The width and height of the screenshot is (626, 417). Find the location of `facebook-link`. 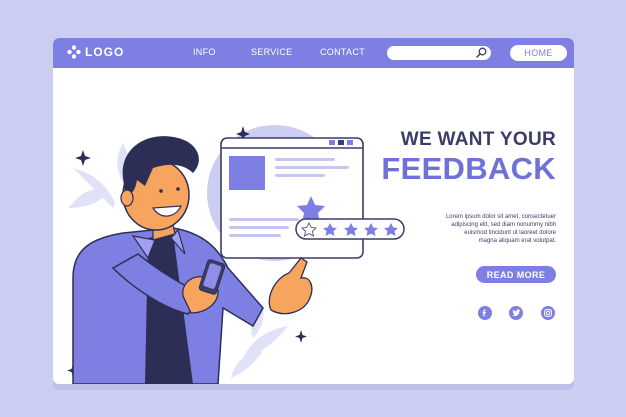

facebook-link is located at coordinates (485, 313).